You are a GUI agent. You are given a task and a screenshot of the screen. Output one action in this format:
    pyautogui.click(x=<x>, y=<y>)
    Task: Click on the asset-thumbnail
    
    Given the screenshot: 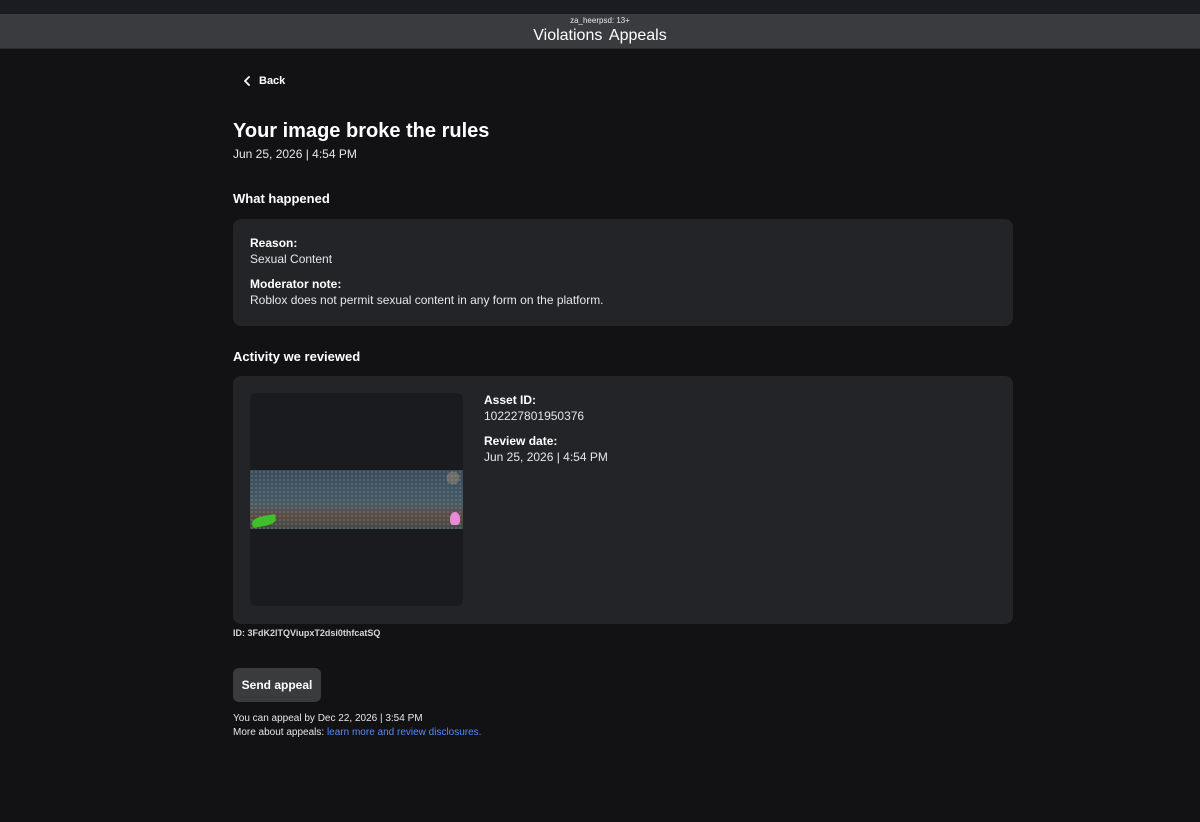 What is the action you would take?
    pyautogui.click(x=356, y=499)
    